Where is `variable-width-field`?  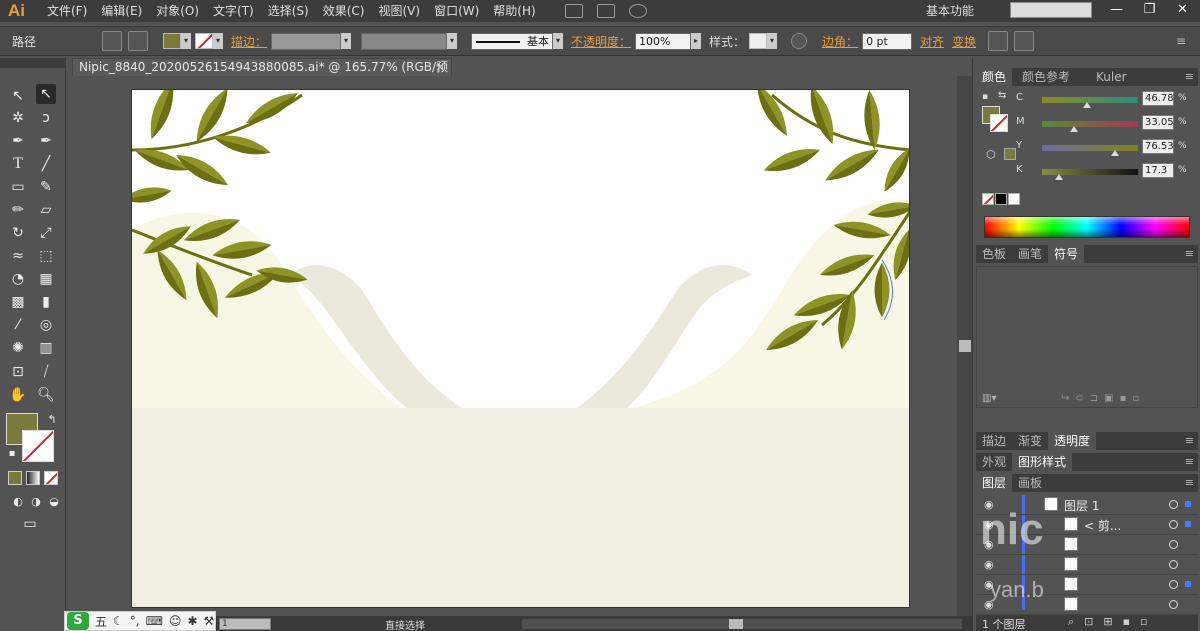
variable-width-field is located at coordinates (404, 41).